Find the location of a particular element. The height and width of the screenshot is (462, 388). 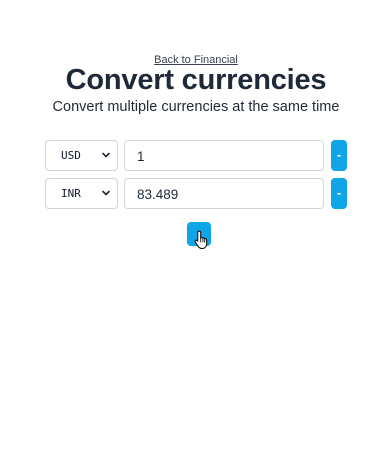

currency-select: INR is located at coordinates (81, 193).